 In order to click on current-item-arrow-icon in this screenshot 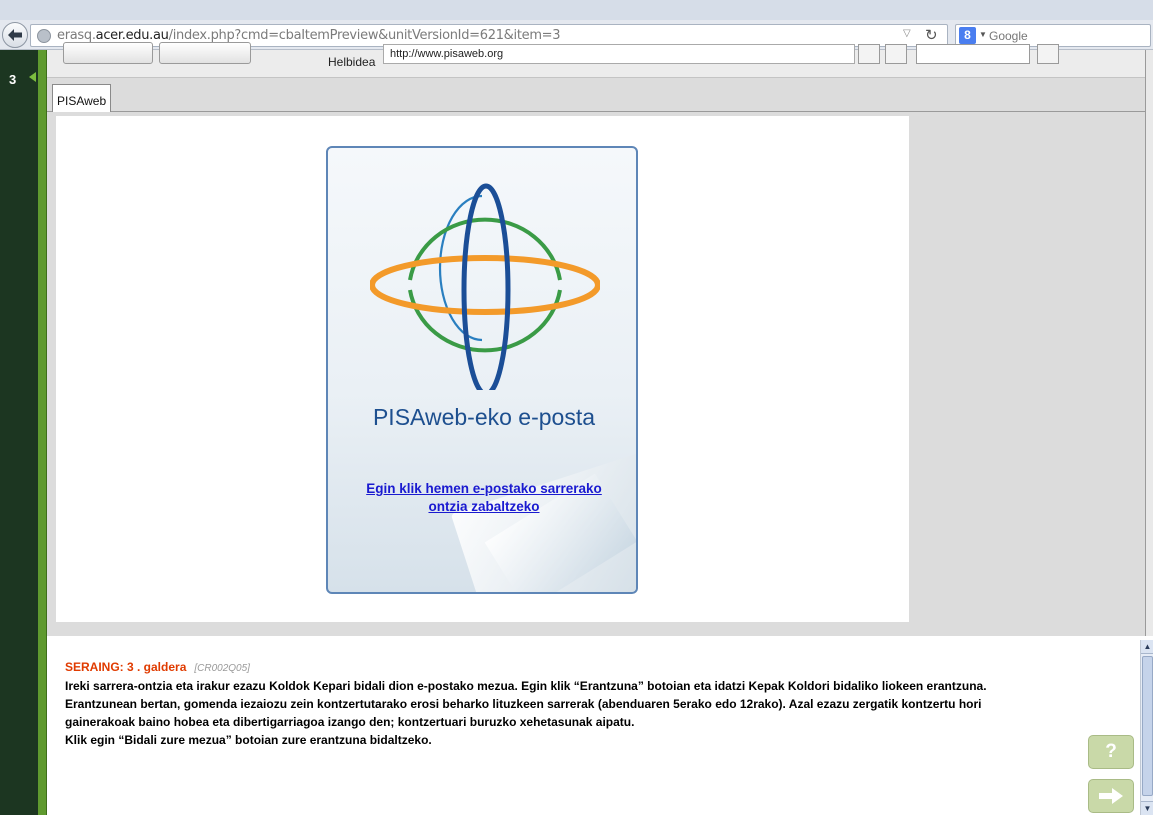, I will do `click(32, 77)`.